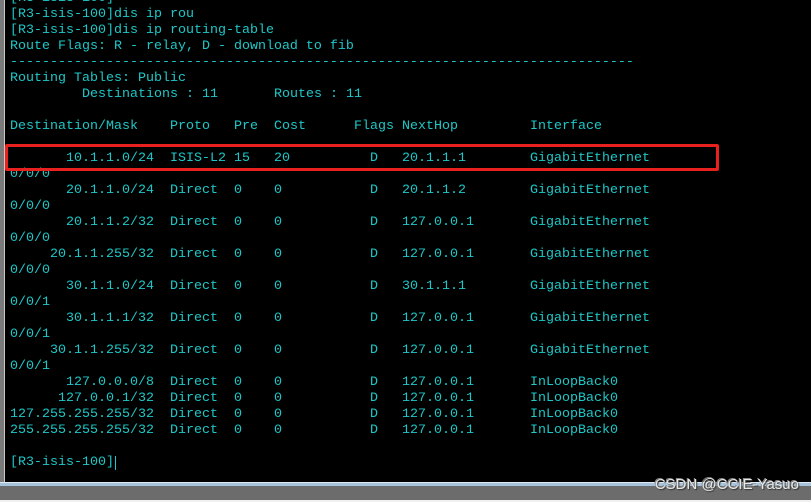 The image size is (811, 502). What do you see at coordinates (142, 30) in the screenshot?
I see `command-line: [R3-isis-100]dis ip routing-table` at bounding box center [142, 30].